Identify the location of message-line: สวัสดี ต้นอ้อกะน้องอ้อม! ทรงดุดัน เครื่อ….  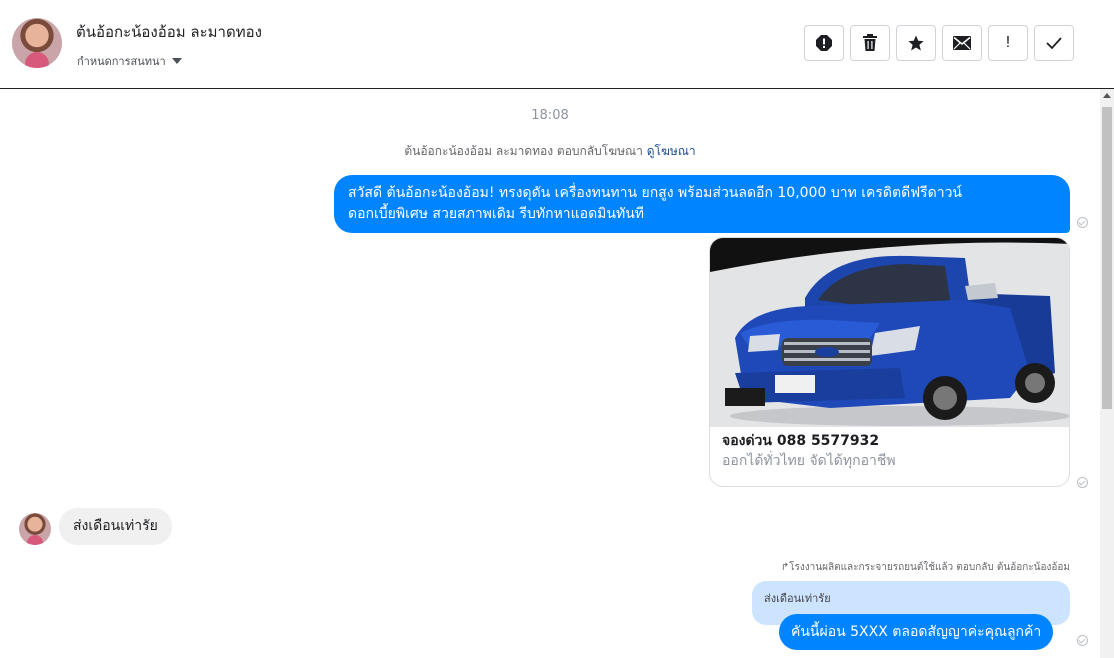
(655, 193).